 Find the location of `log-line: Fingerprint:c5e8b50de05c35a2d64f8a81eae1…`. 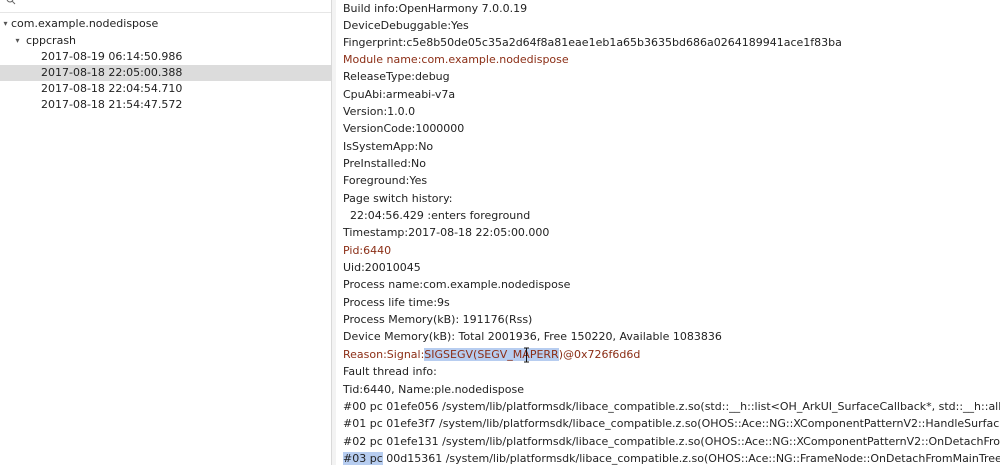

log-line: Fingerprint:c5e8b50de05c35a2d64f8a81eae1… is located at coordinates (592, 42).